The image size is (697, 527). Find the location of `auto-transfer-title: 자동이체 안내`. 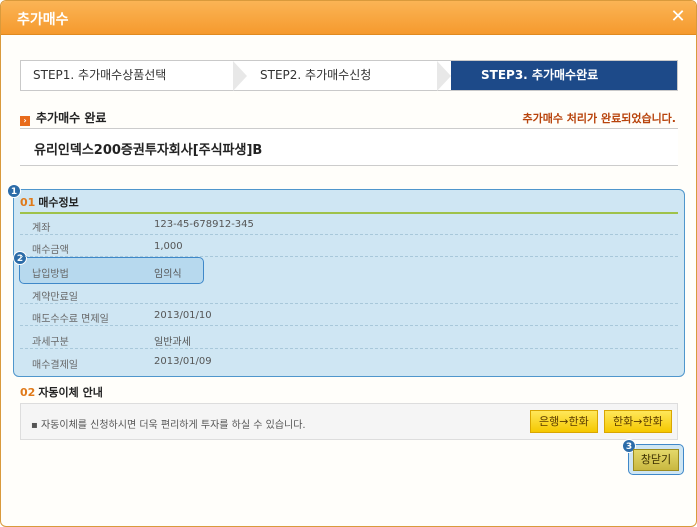

auto-transfer-title: 자동이체 안내 is located at coordinates (70, 392).